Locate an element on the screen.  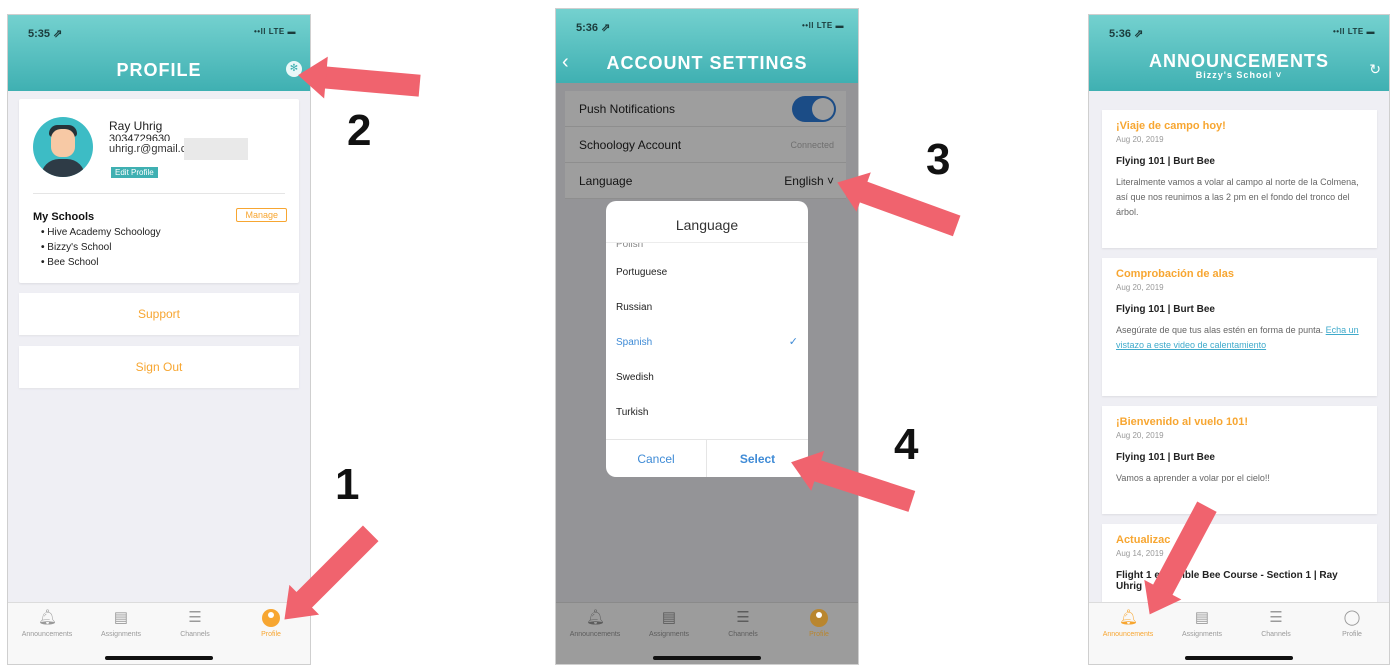
announcement-title: Comprobación de alas is located at coordinates (1175, 274).